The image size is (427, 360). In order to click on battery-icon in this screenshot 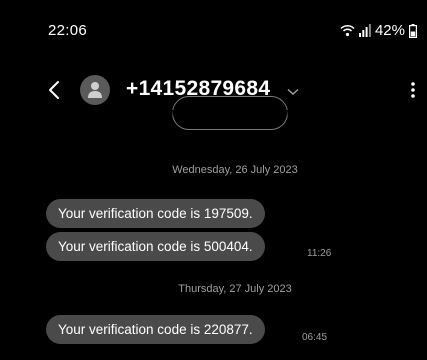, I will do `click(413, 30)`.